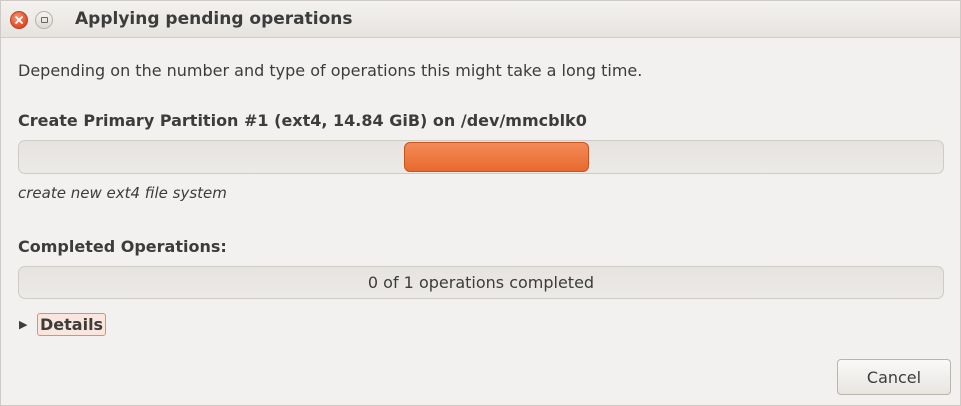 The height and width of the screenshot is (406, 961). Describe the element at coordinates (72, 324) in the screenshot. I see `details-label: Details` at that location.